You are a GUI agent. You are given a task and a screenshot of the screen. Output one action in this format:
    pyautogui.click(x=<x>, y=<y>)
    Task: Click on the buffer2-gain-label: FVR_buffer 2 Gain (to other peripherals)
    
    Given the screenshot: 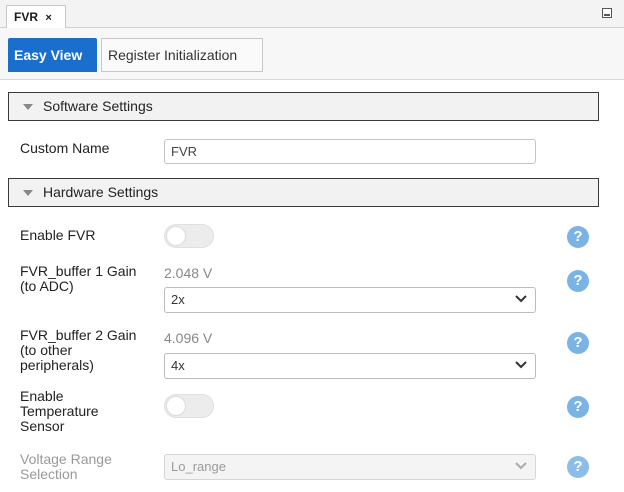 What is the action you would take?
    pyautogui.click(x=78, y=350)
    